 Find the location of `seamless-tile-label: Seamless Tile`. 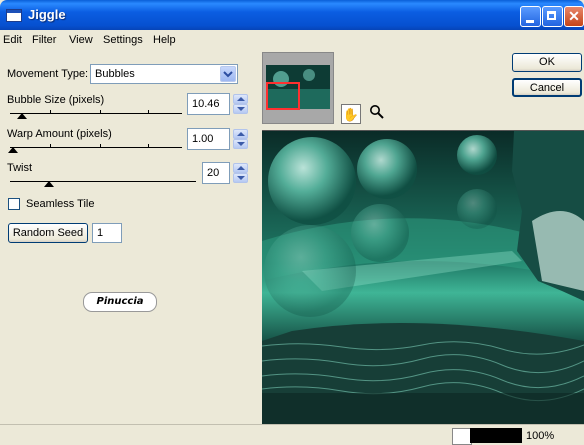

seamless-tile-label: Seamless Tile is located at coordinates (60, 204).